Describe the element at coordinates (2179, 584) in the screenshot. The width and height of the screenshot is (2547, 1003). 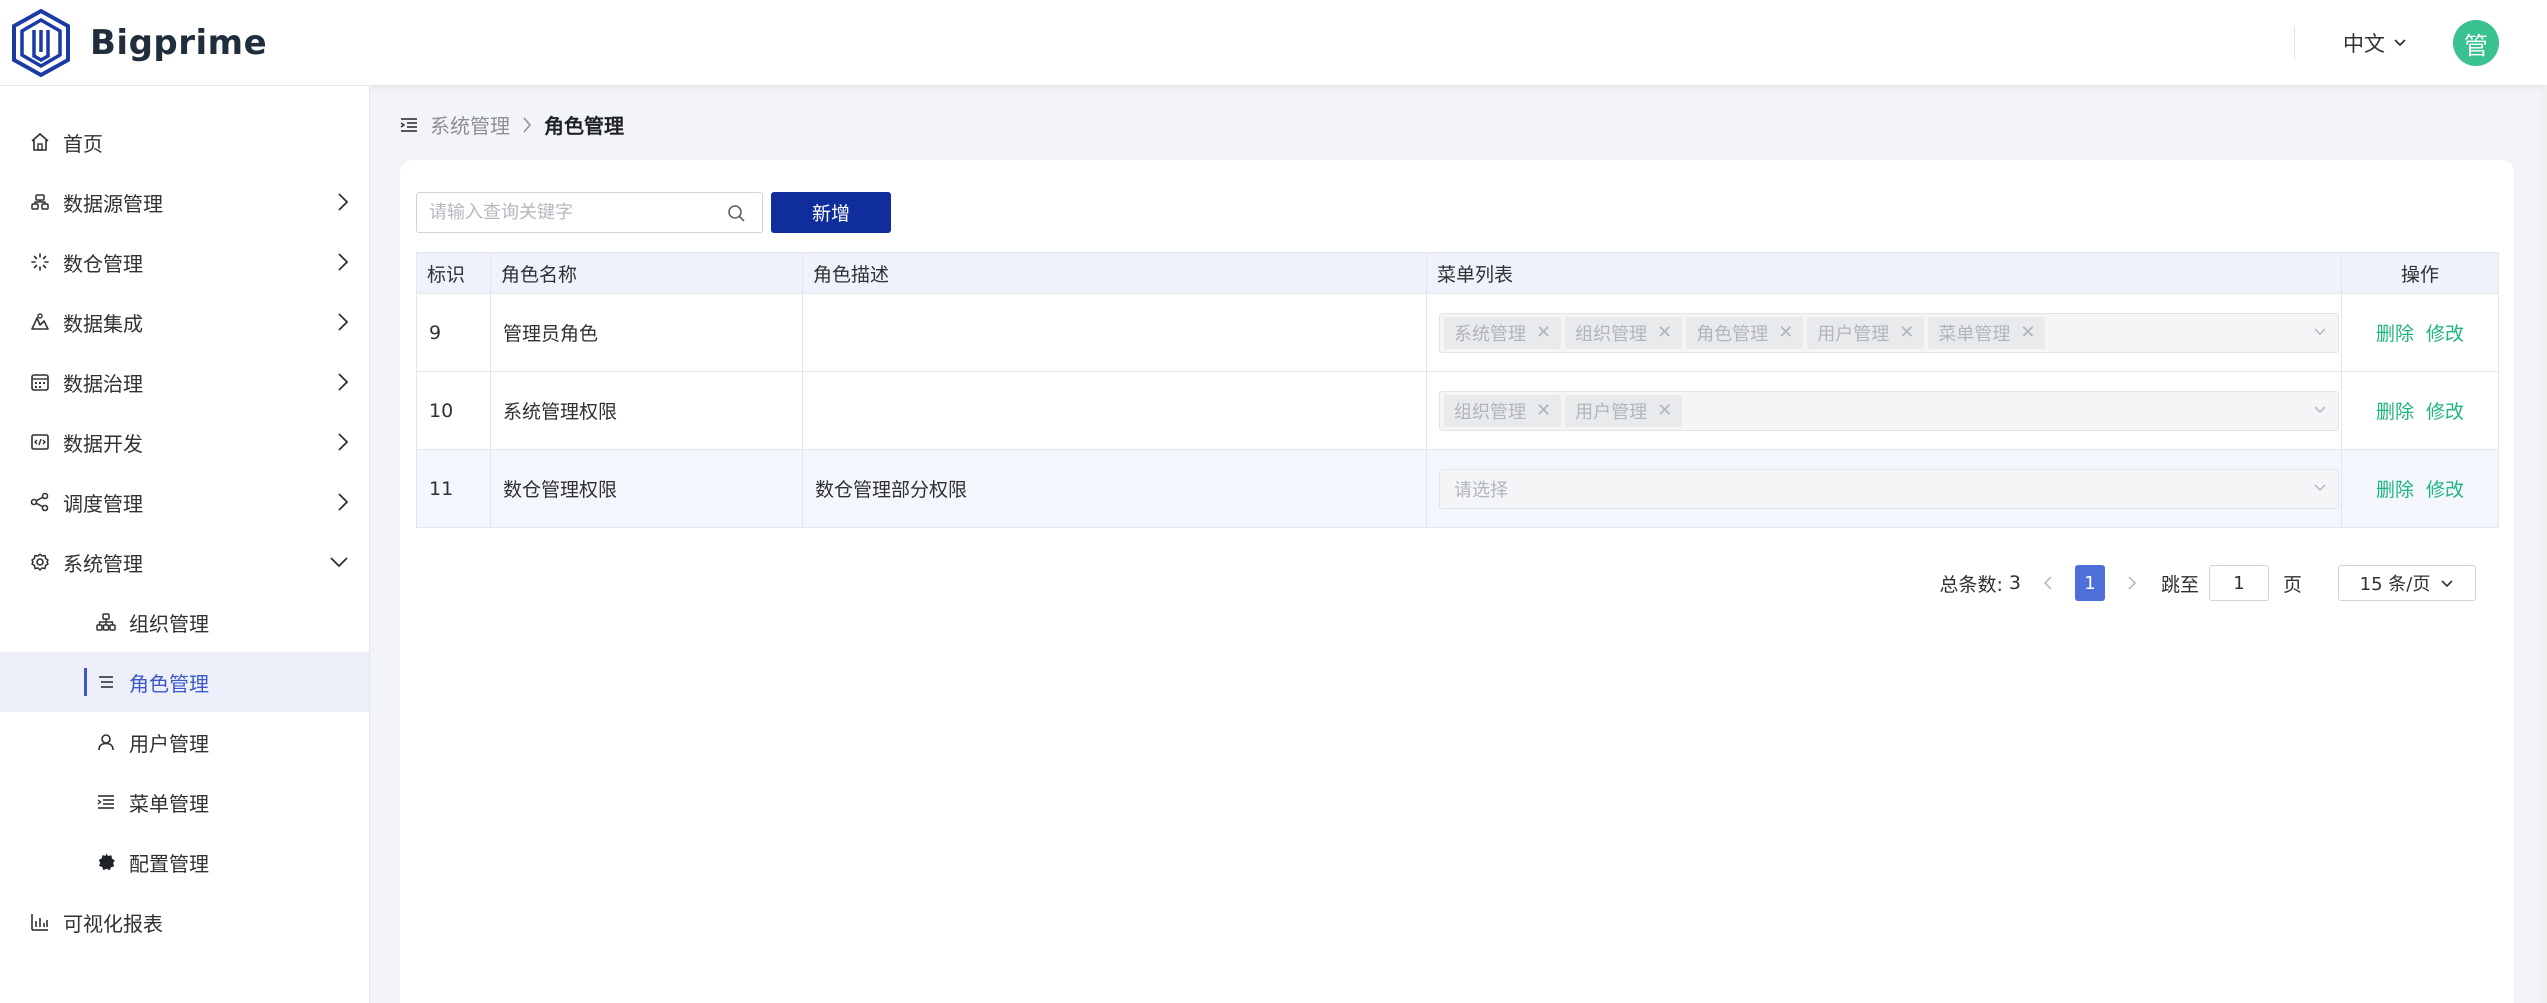
I see `jump-label: 跳至` at that location.